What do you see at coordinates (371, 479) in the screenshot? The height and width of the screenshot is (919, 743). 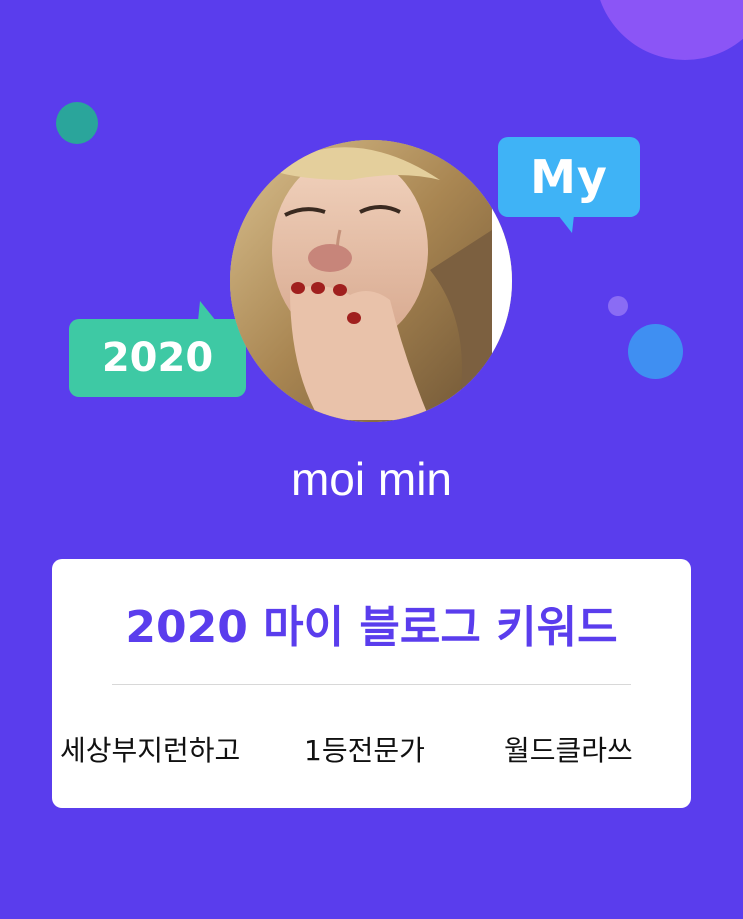 I see `profile-username: moi min` at bounding box center [371, 479].